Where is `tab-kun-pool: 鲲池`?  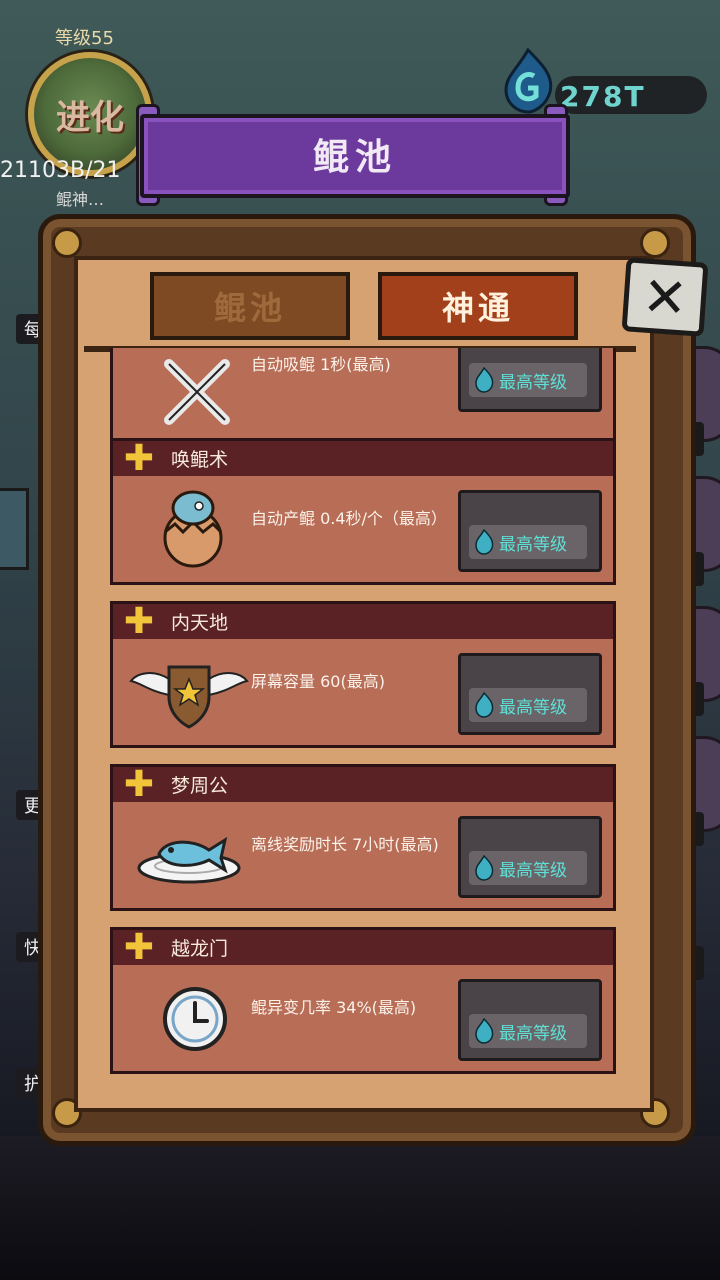 tab-kun-pool: 鲲池 is located at coordinates (250, 306).